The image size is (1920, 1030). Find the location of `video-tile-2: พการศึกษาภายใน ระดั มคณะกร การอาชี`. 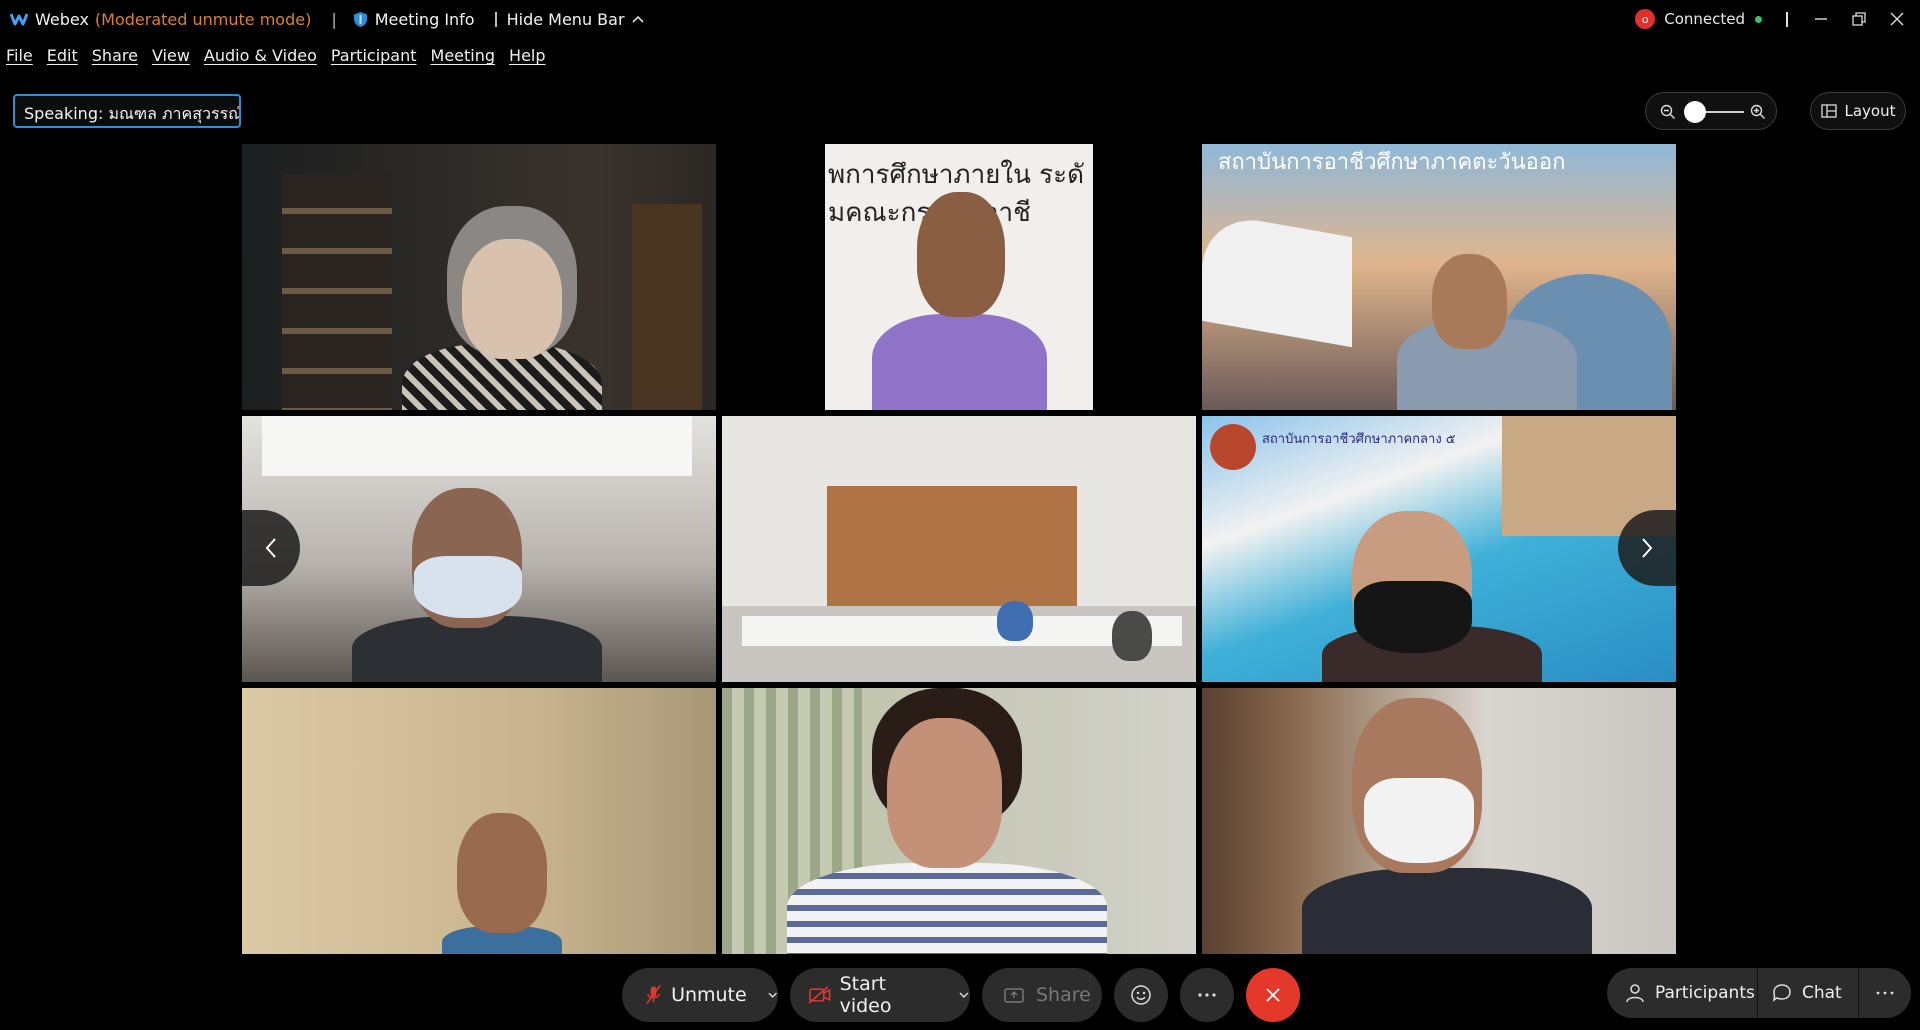

video-tile-2: พการศึกษาภายใน ระดั มคณะกร การอาชี is located at coordinates (959, 277).